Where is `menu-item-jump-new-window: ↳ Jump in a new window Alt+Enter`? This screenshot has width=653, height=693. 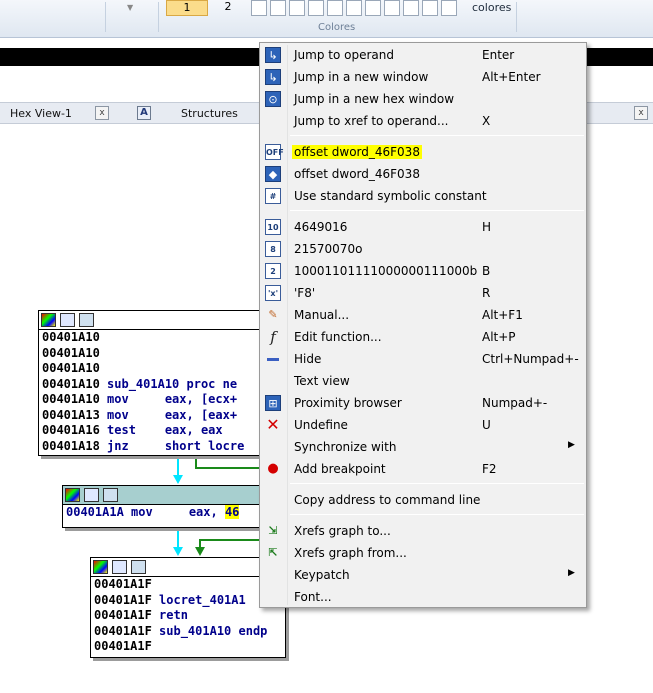 menu-item-jump-new-window: ↳ Jump in a new window Alt+Enter is located at coordinates (423, 77).